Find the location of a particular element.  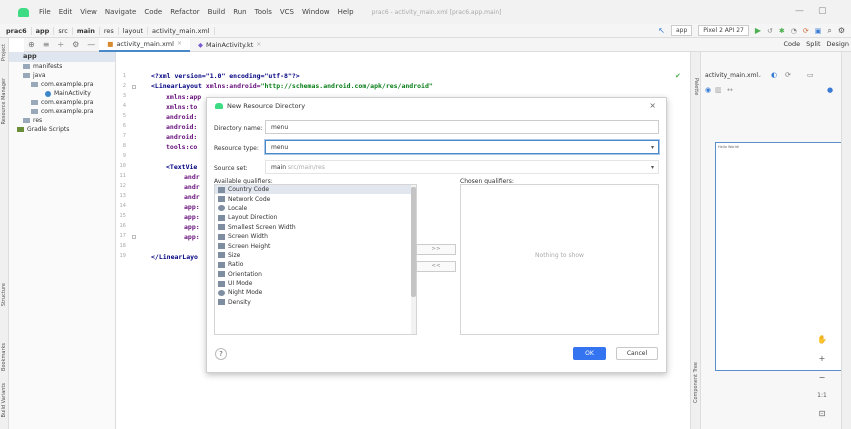

hammer-icon: ↖ is located at coordinates (661, 30).